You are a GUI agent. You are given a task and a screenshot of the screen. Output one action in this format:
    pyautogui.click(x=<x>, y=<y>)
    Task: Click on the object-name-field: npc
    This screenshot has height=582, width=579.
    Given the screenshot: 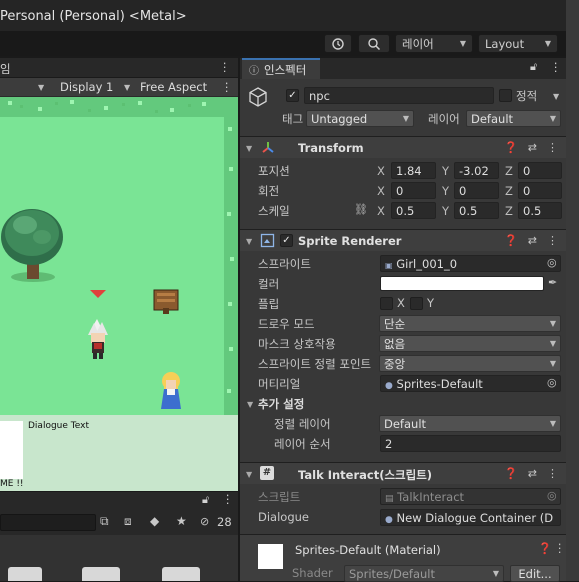 What is the action you would take?
    pyautogui.click(x=399, y=95)
    